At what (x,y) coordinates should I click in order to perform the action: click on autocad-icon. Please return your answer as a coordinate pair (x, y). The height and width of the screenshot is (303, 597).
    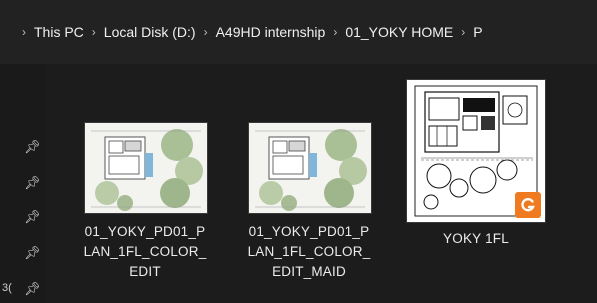
    Looking at the image, I should click on (528, 205).